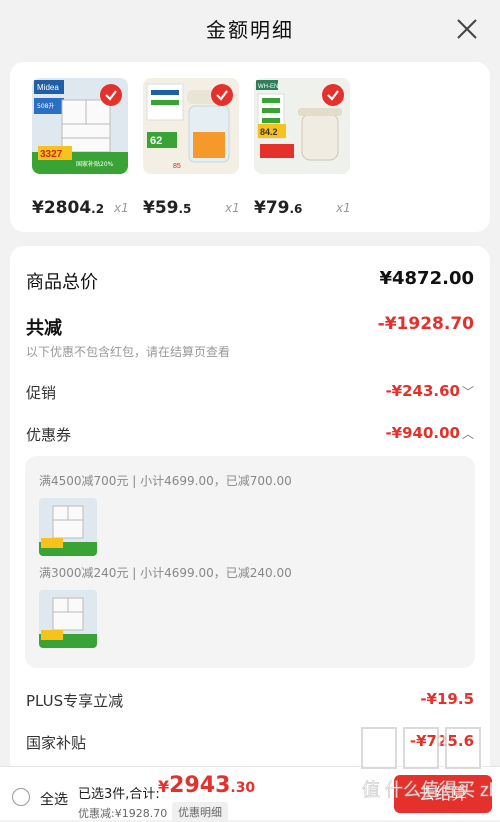  I want to click on product-image-chopper: 62 85, so click(191, 126).